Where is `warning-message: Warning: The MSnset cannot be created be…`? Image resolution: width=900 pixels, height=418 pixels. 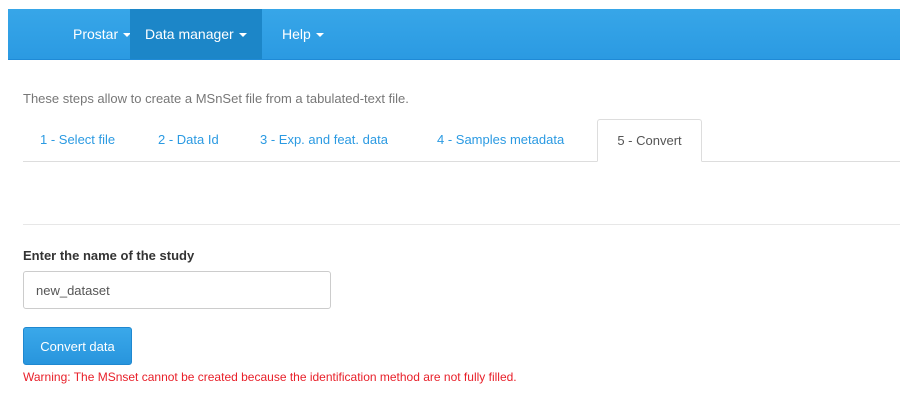
warning-message: Warning: The MSnset cannot be created be… is located at coordinates (270, 377).